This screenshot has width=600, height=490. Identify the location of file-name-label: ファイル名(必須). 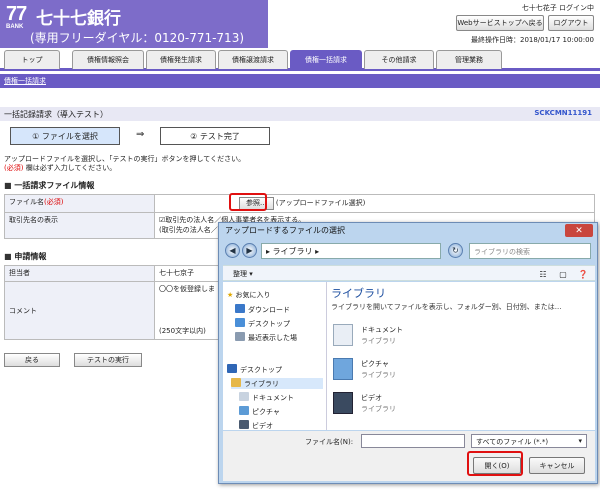
(79, 203).